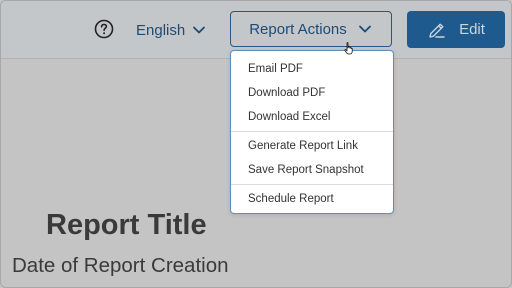 The image size is (512, 288). Describe the element at coordinates (104, 29) in the screenshot. I see `help-circle-icon` at that location.